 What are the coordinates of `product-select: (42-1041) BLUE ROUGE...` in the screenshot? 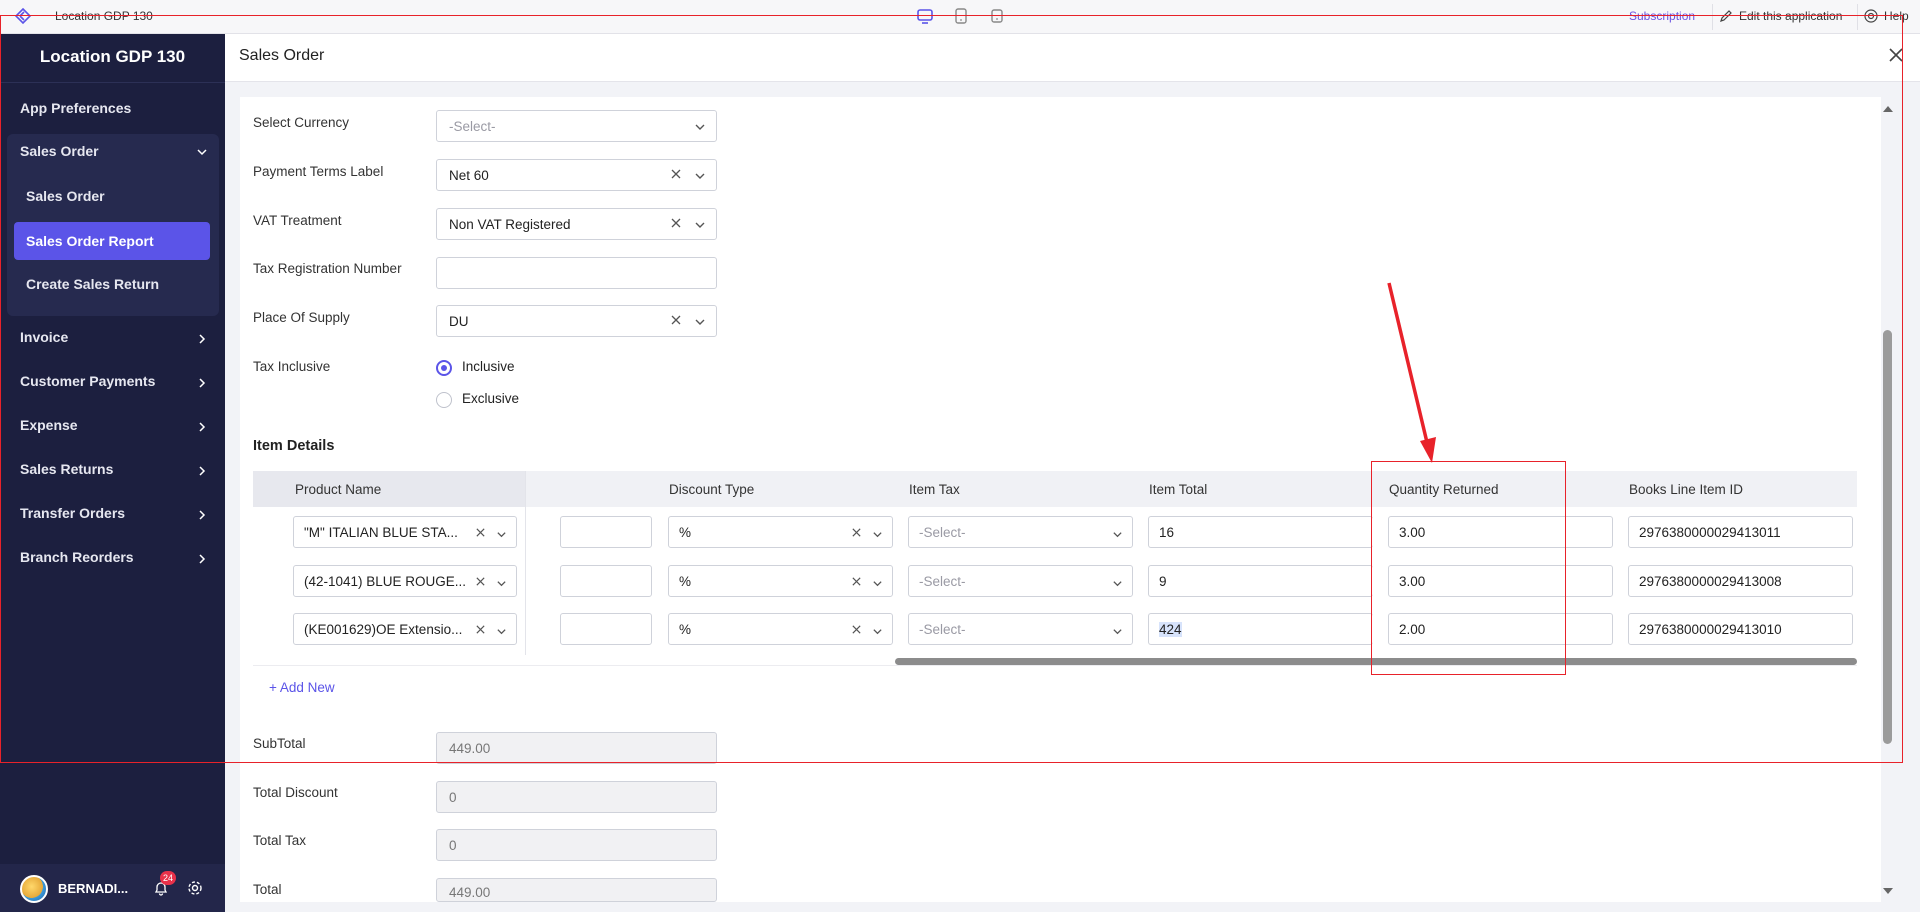 It's located at (405, 581).